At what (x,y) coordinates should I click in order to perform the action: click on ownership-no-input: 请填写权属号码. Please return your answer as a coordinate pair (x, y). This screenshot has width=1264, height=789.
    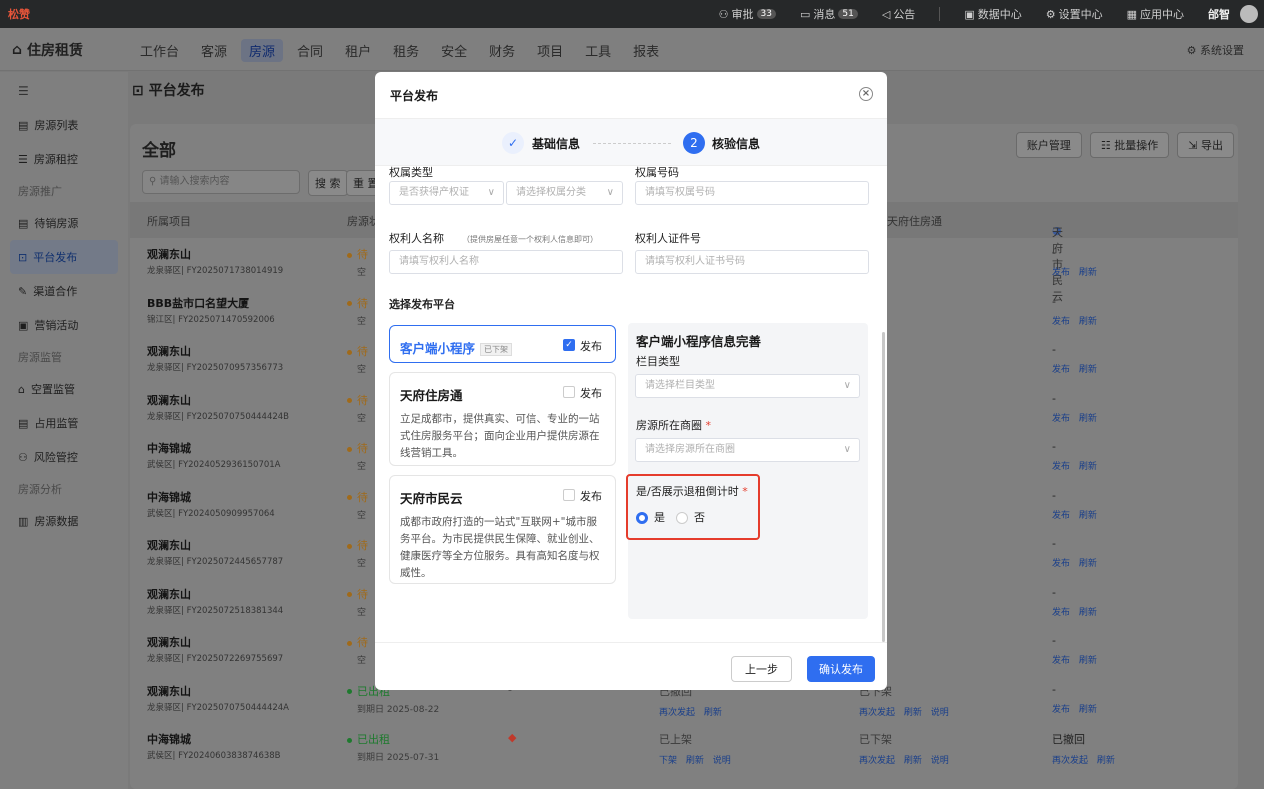
    Looking at the image, I should click on (752, 193).